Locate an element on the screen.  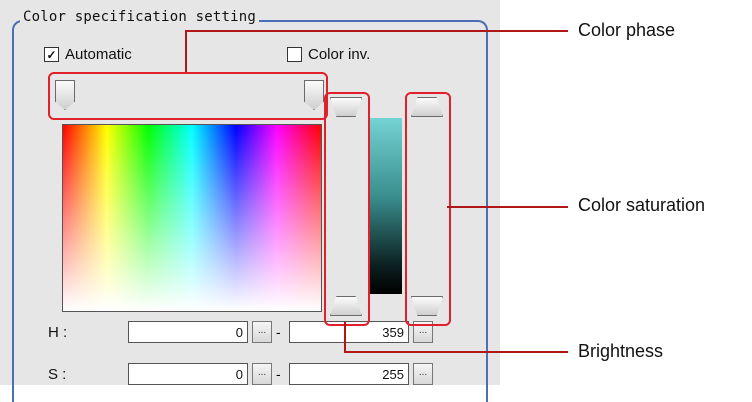
color-phase-leader-h is located at coordinates (376, 31).